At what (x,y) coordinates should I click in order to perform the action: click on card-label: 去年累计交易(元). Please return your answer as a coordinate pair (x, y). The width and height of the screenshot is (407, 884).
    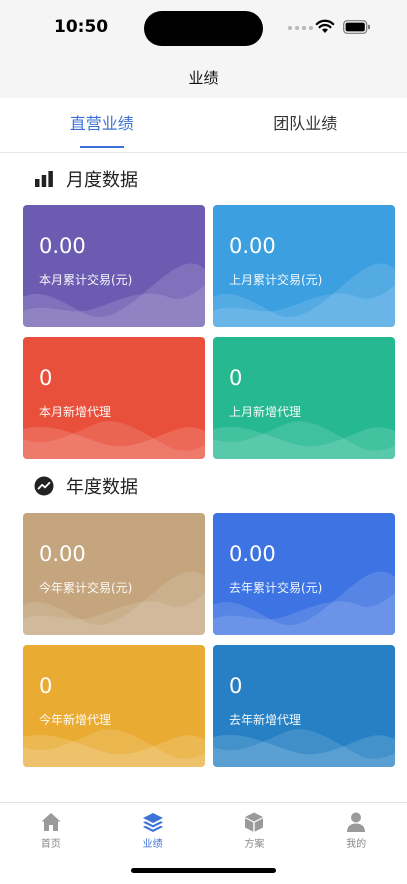
    Looking at the image, I should click on (275, 587).